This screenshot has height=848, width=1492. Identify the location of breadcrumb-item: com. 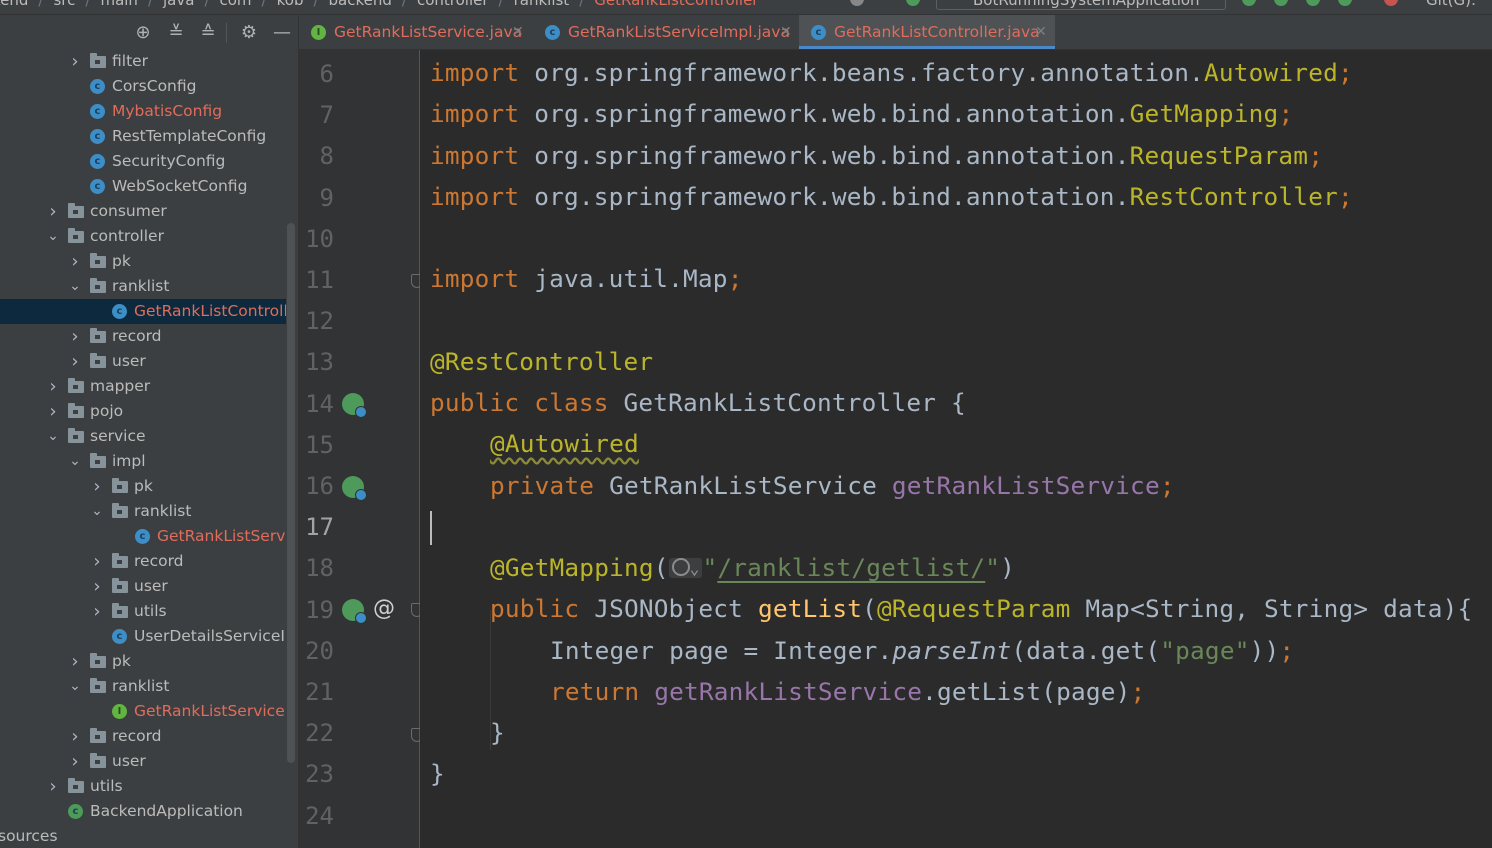
(236, 4).